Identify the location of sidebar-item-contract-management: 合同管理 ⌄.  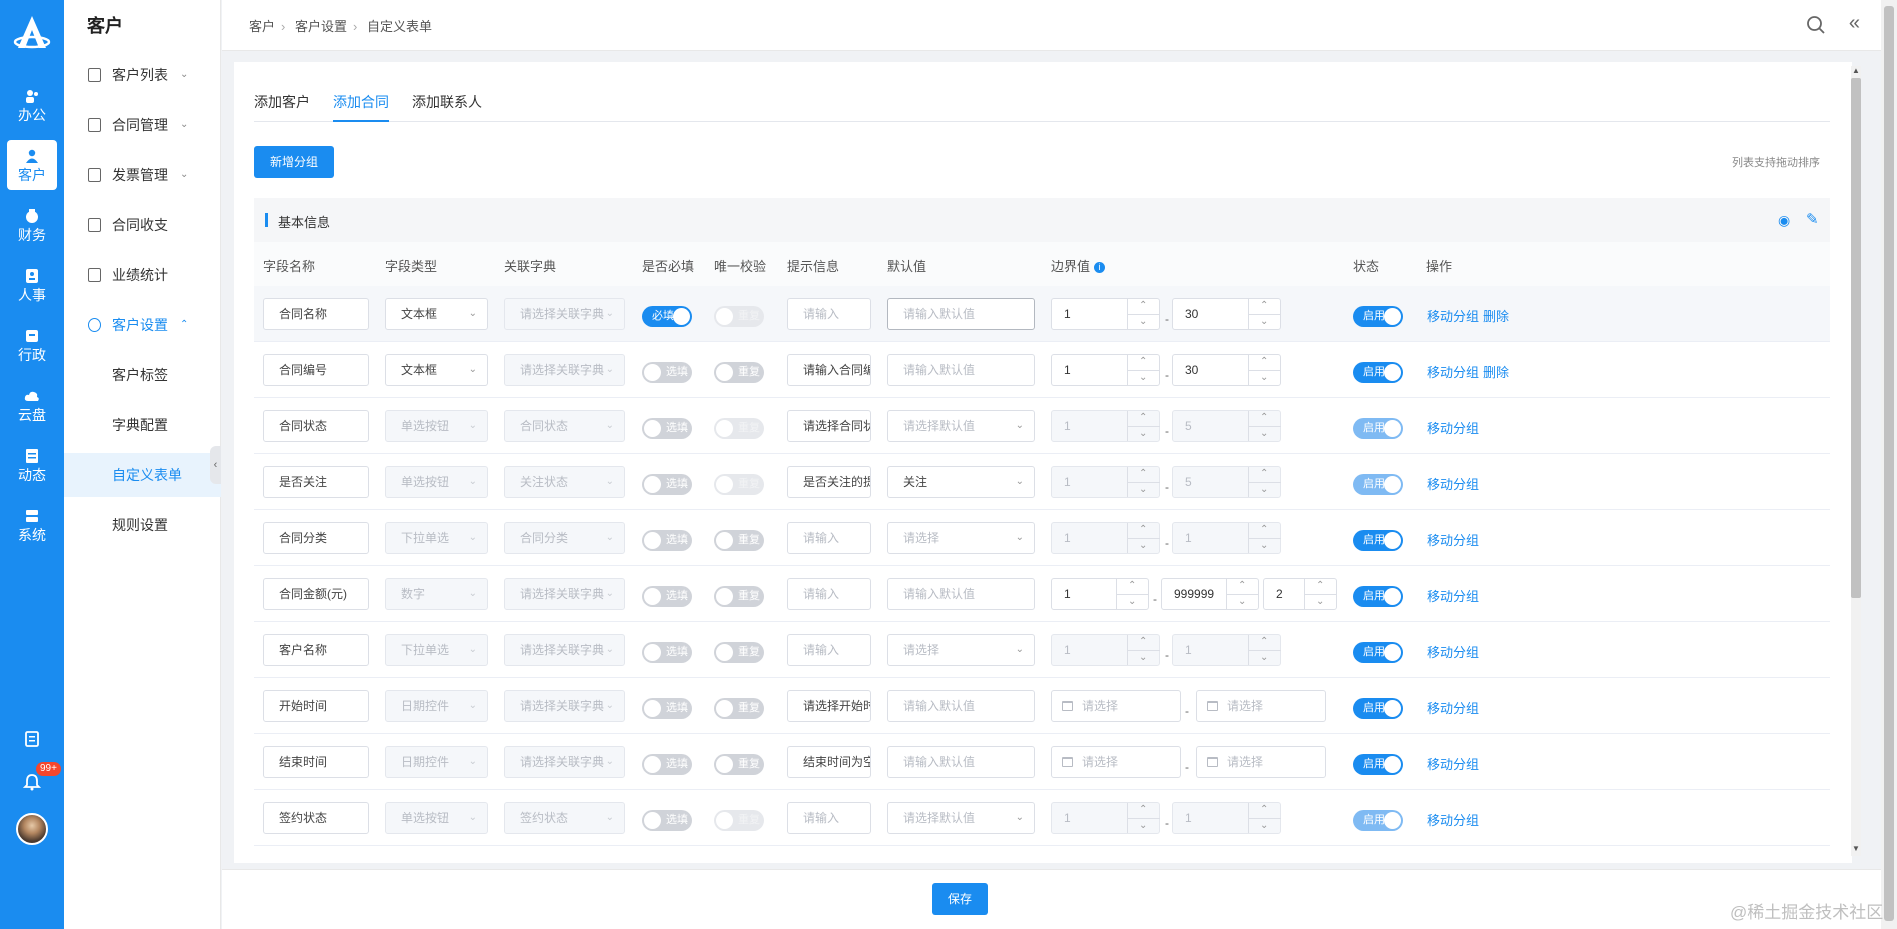
(142, 125).